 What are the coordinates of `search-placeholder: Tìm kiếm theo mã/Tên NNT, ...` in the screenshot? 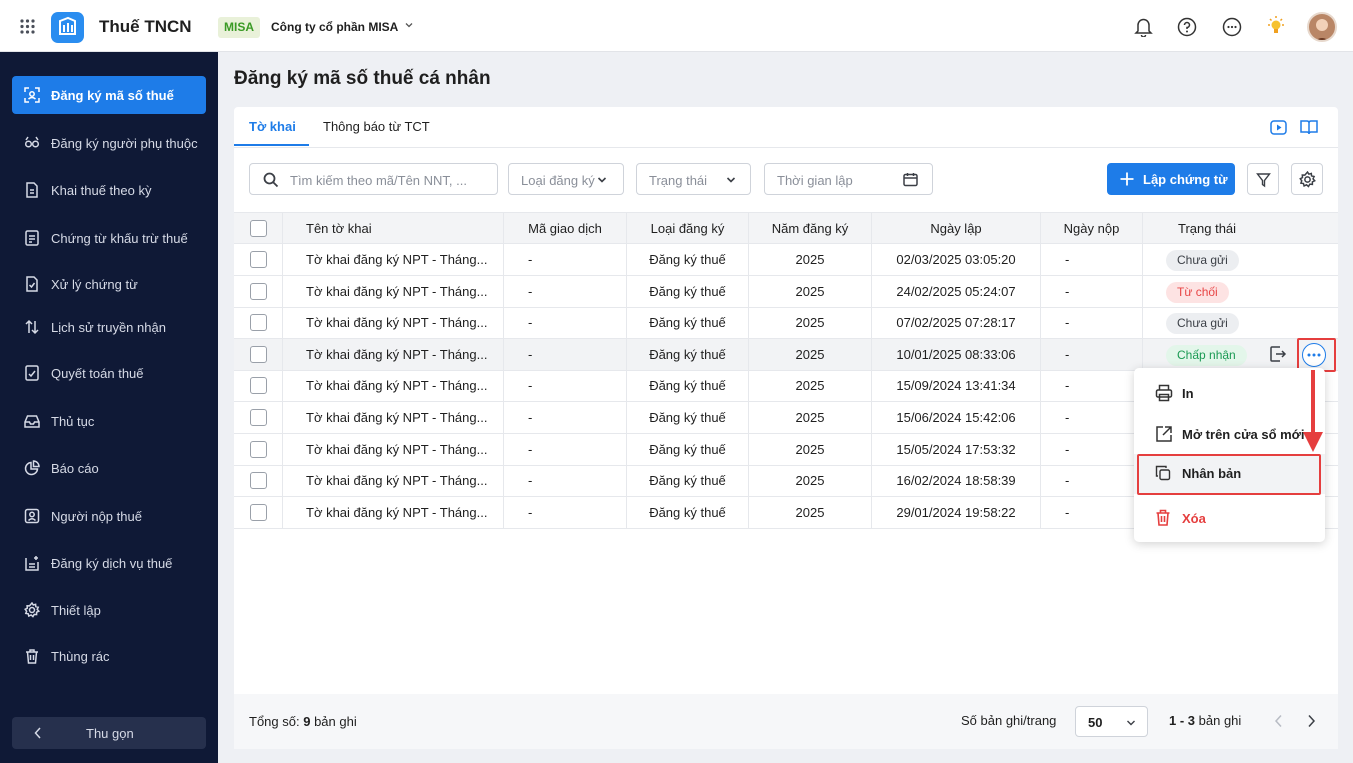 It's located at (378, 180).